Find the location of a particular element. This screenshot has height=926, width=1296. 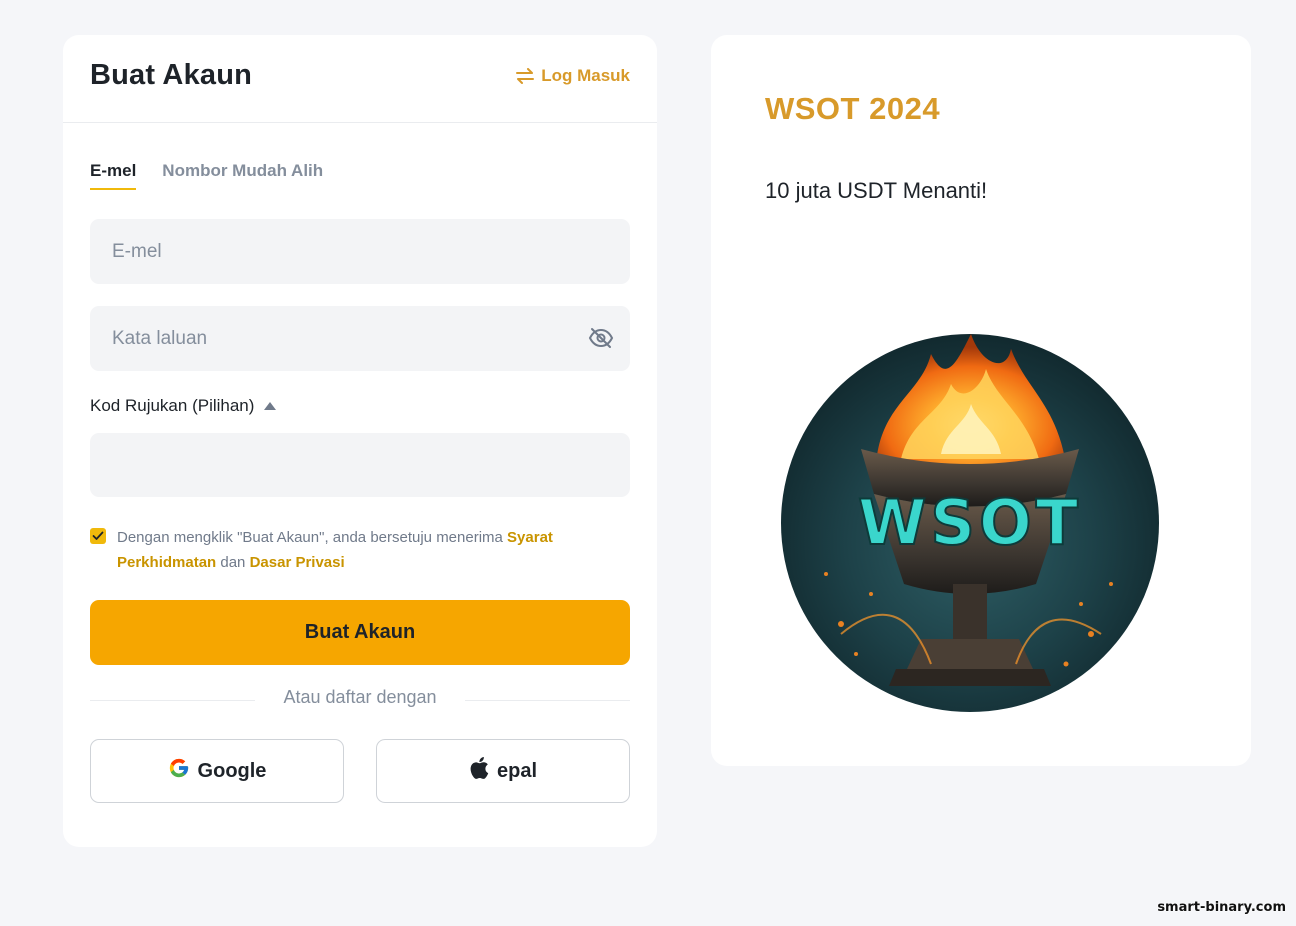

referral-field-container is located at coordinates (360, 465).